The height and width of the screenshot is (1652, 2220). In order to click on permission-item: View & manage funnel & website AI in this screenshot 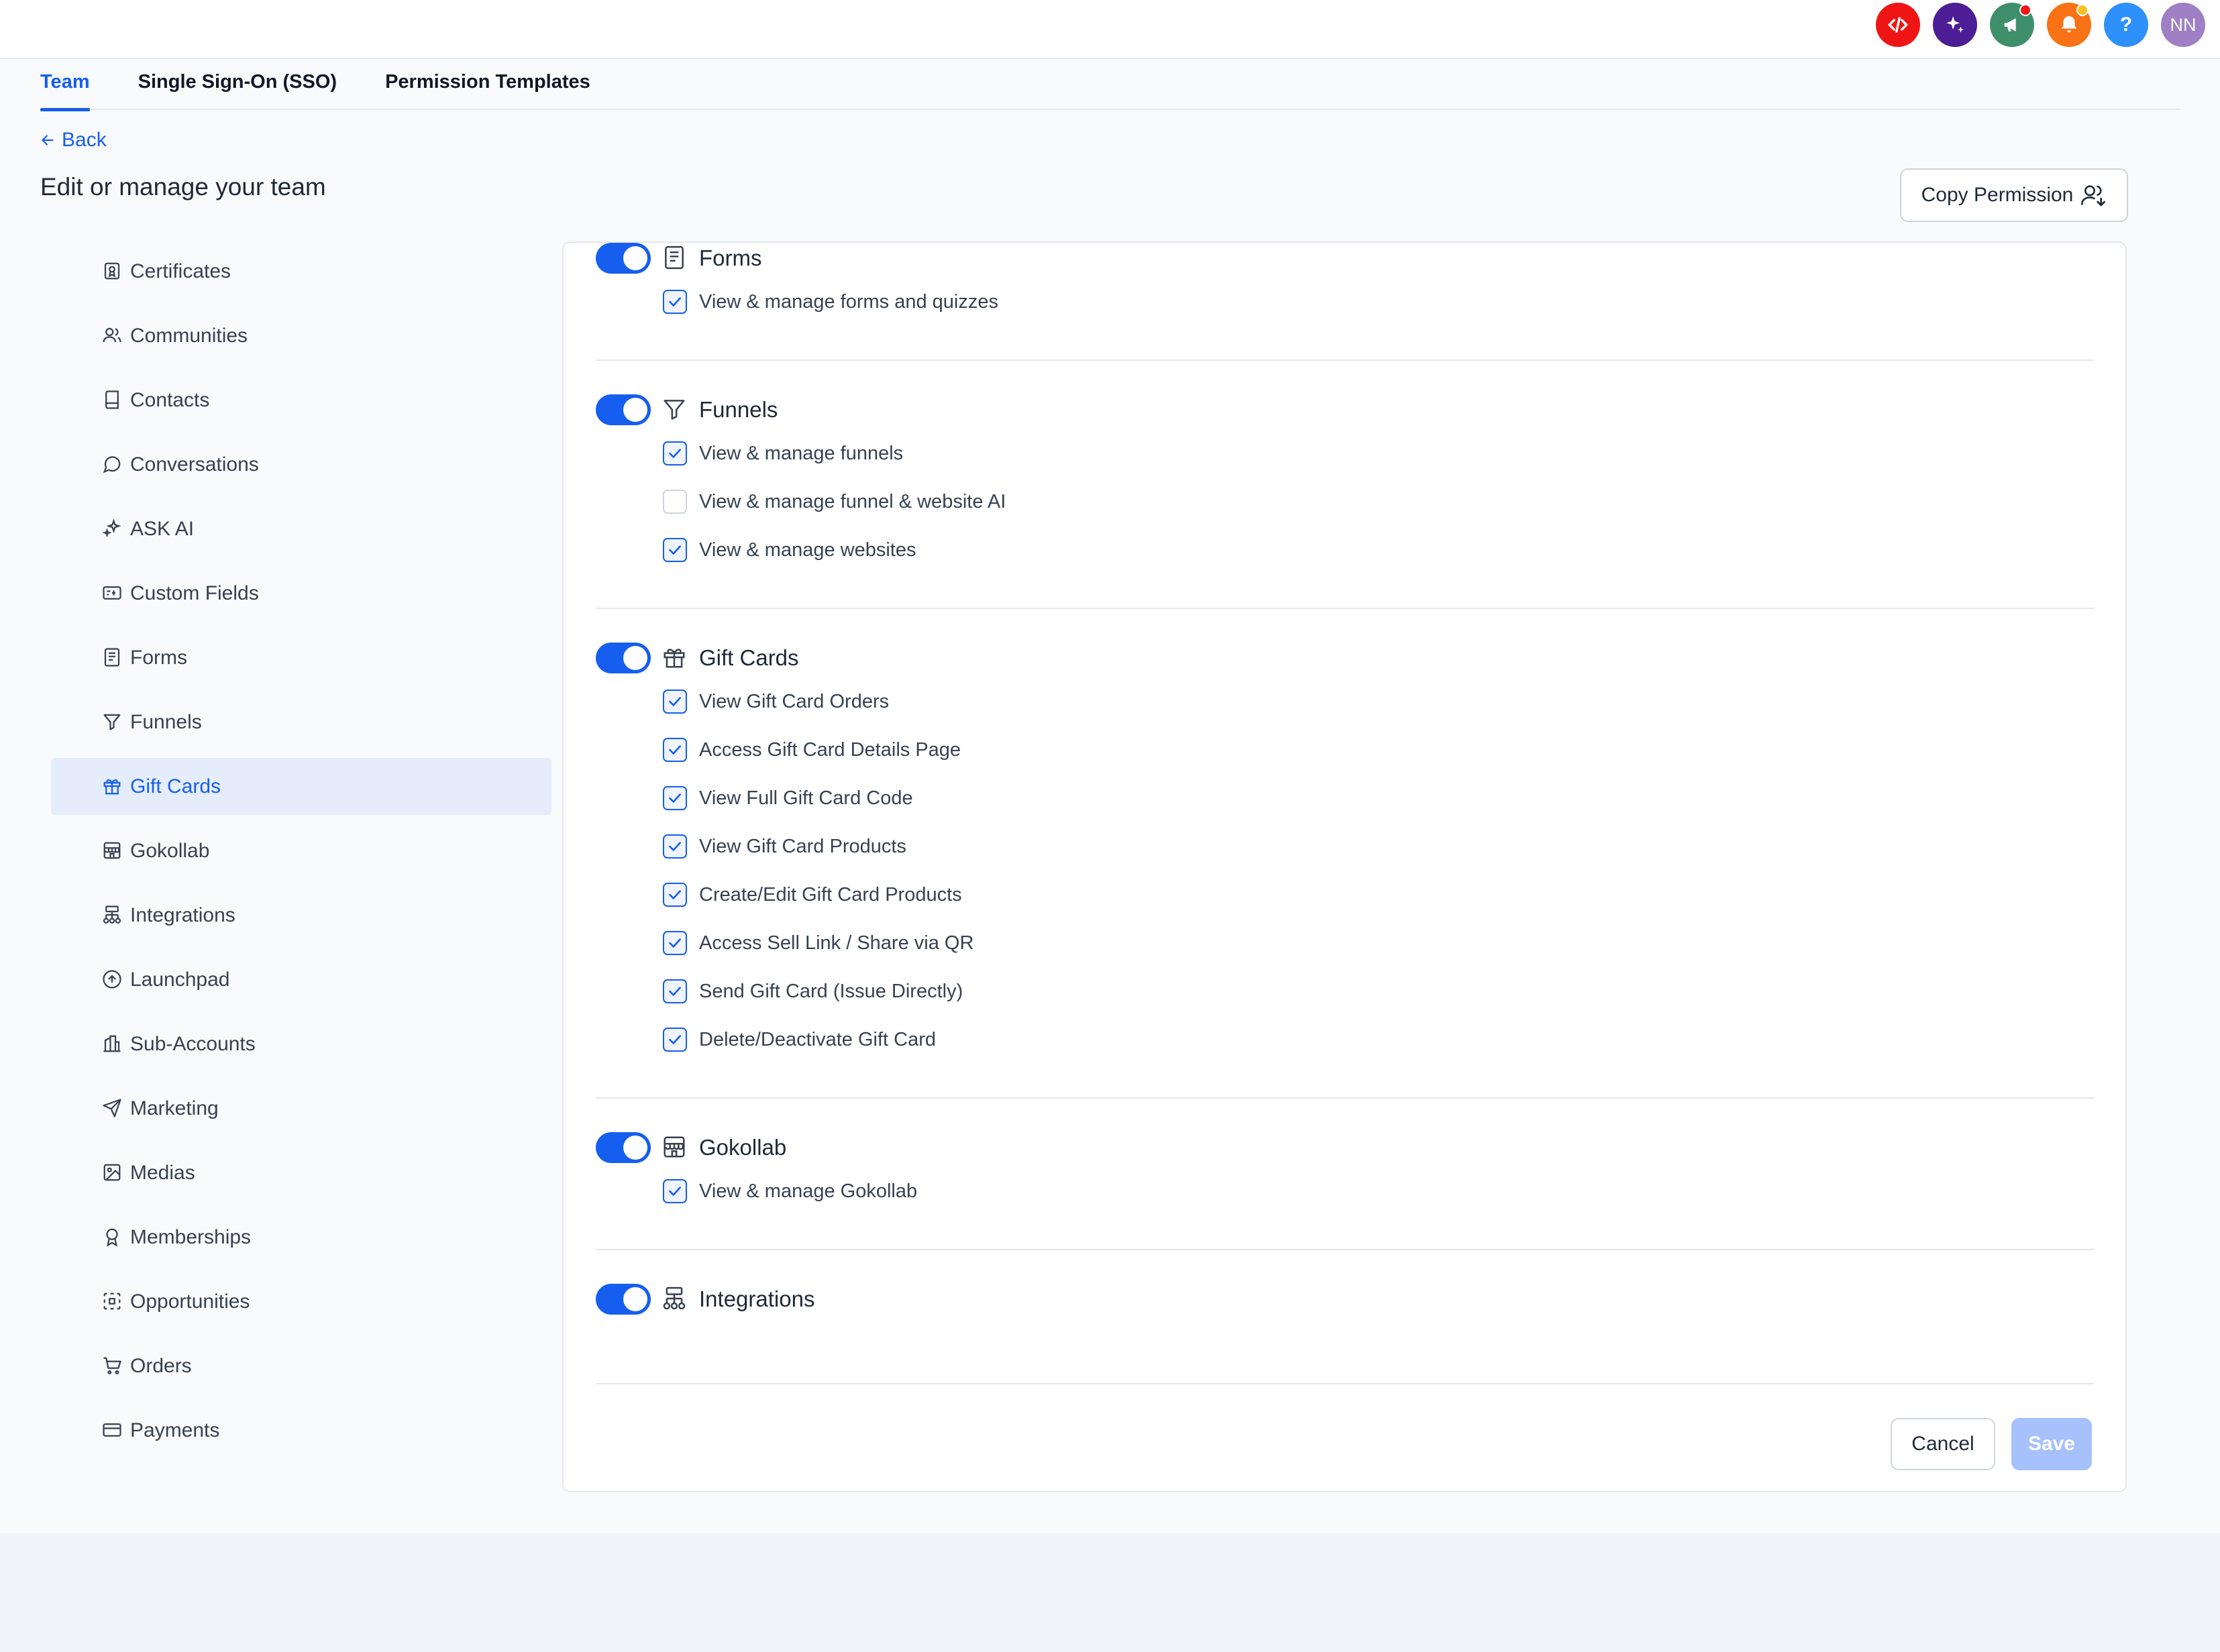, I will do `click(834, 502)`.